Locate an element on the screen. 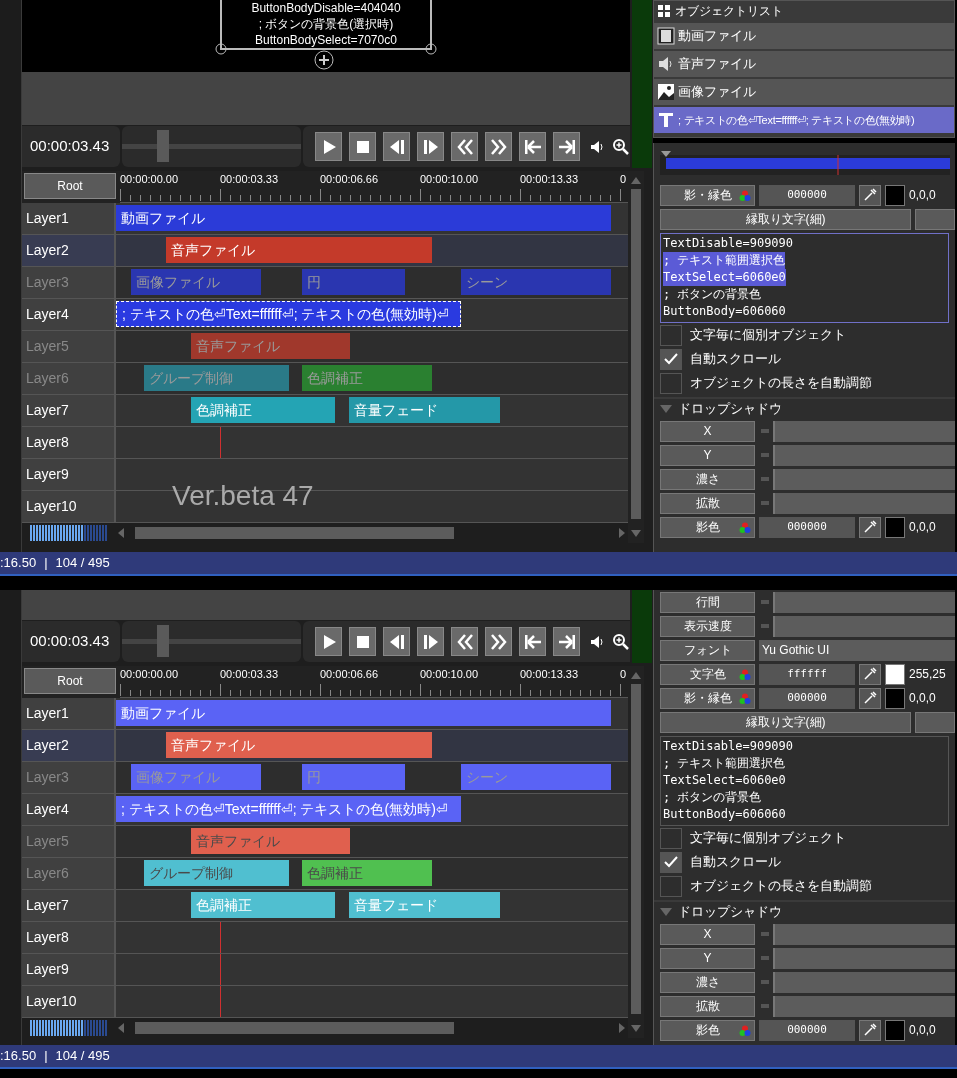 This screenshot has width=957, height=1078. hex-field: ffffff is located at coordinates (807, 674).